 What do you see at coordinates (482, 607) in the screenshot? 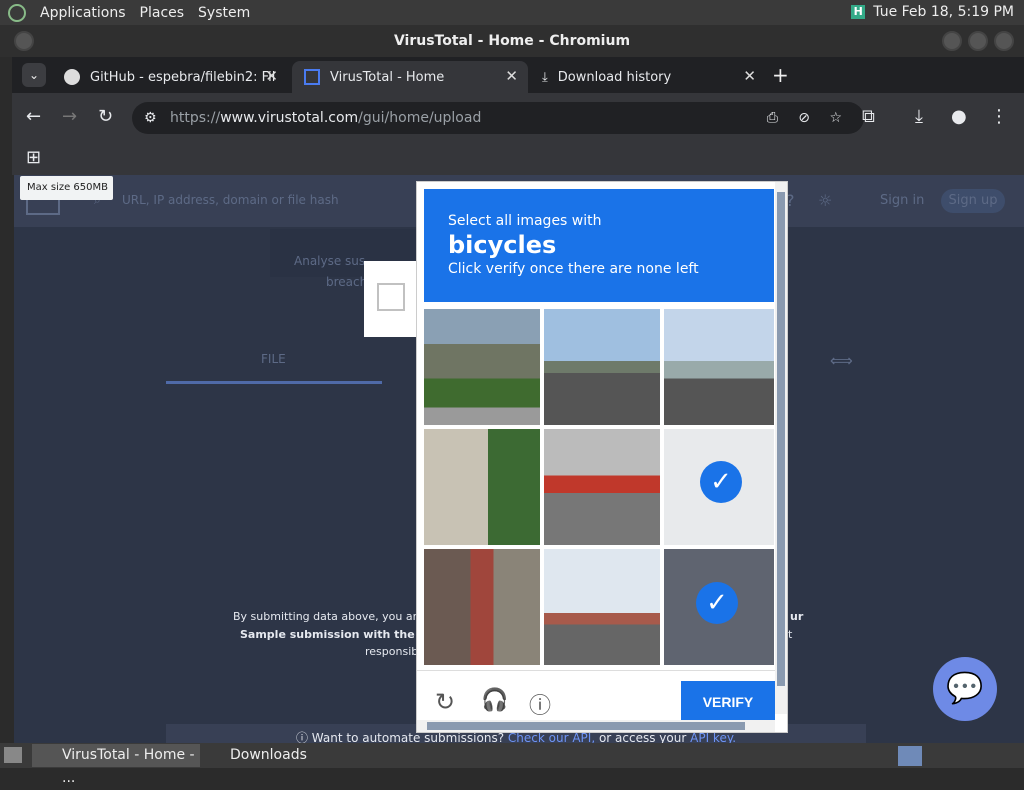
I see `tile-stairs` at bounding box center [482, 607].